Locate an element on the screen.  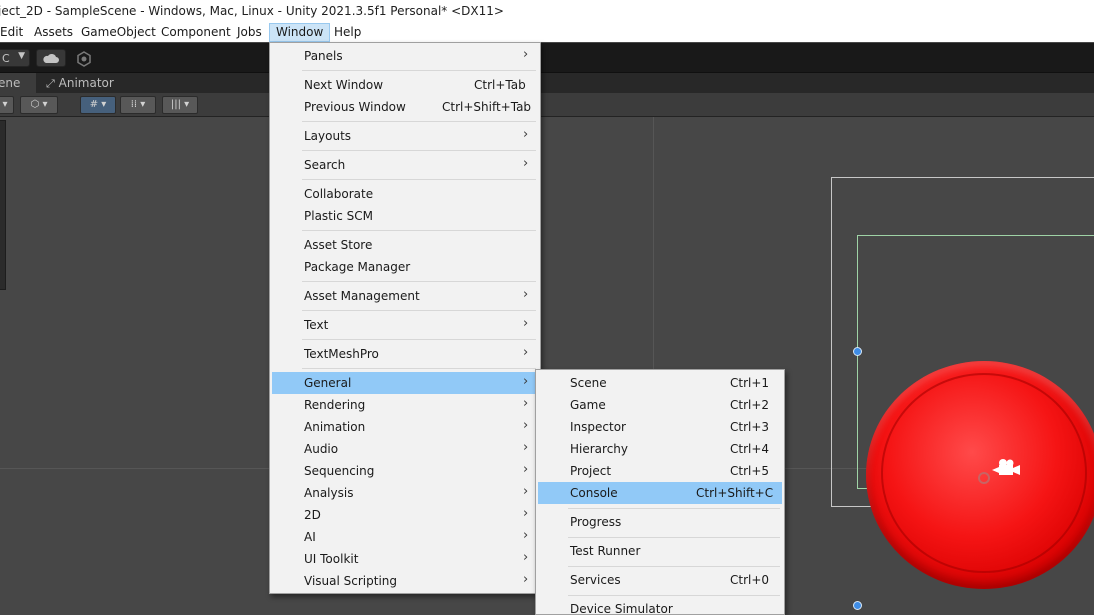
menu-edit: Edit is located at coordinates (11, 32).